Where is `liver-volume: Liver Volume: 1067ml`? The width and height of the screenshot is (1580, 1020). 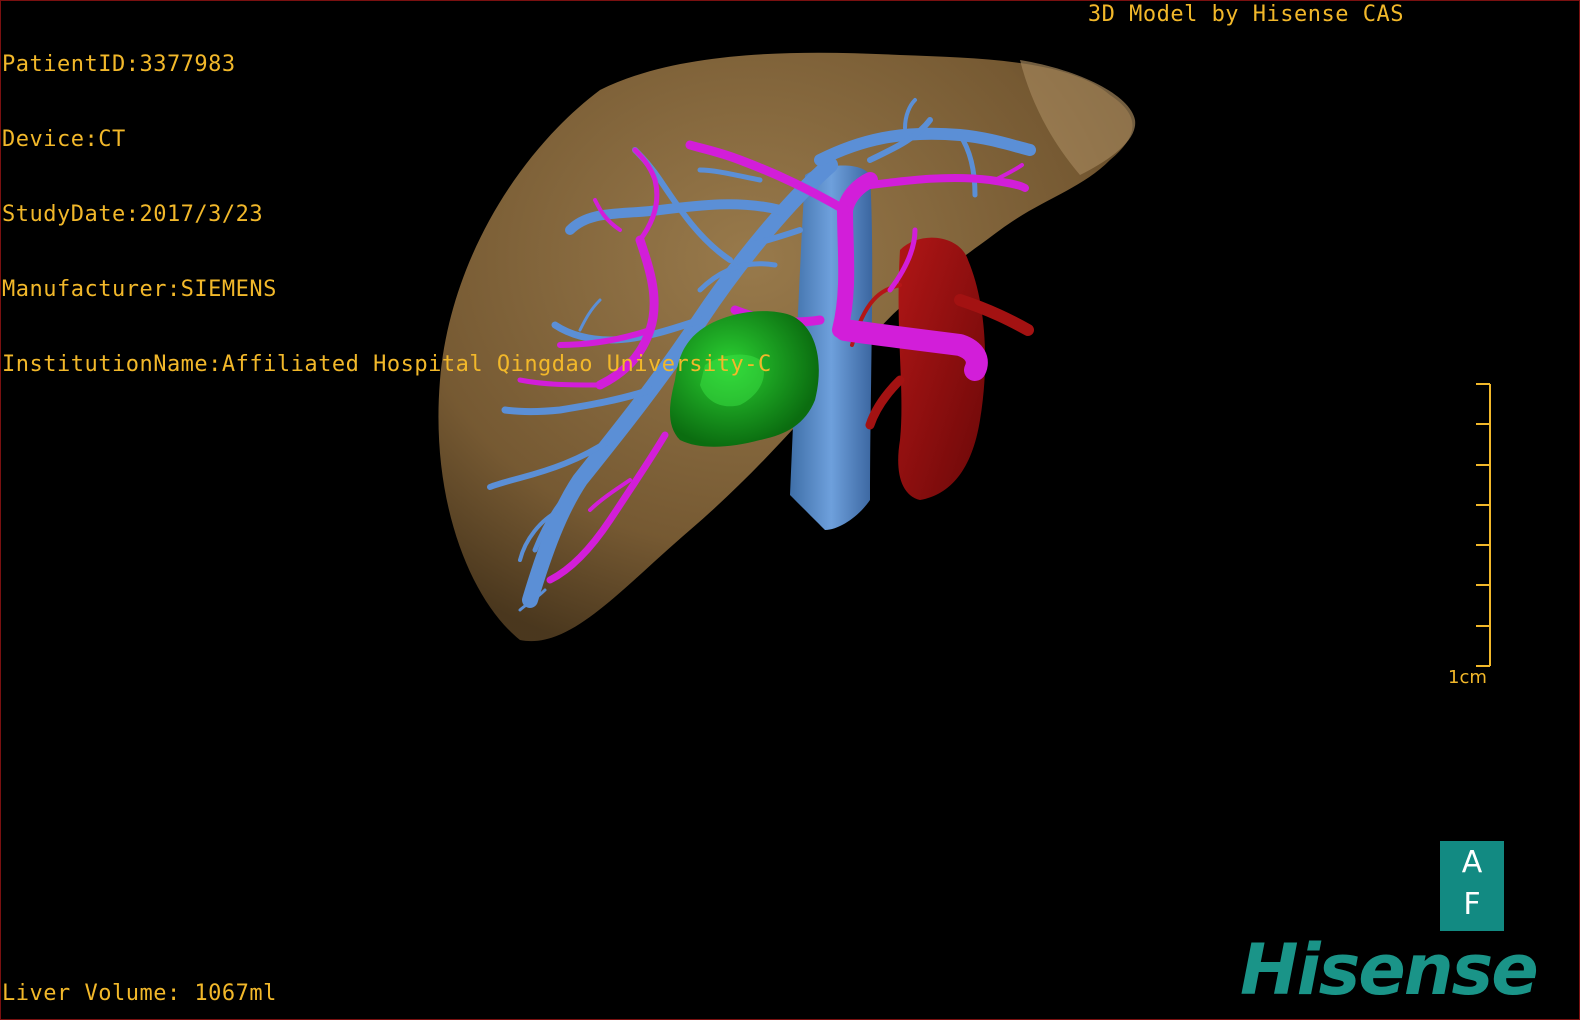
liver-volume: Liver Volume: 1067ml is located at coordinates (139, 993).